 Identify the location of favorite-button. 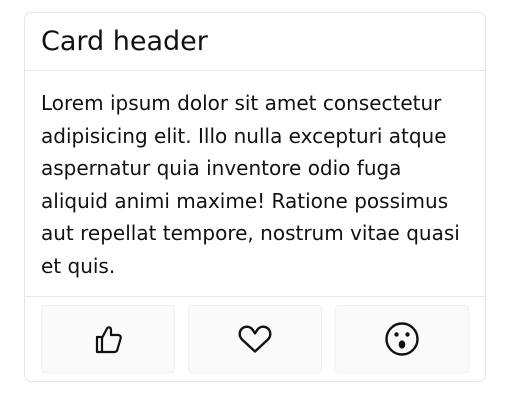
(255, 339).